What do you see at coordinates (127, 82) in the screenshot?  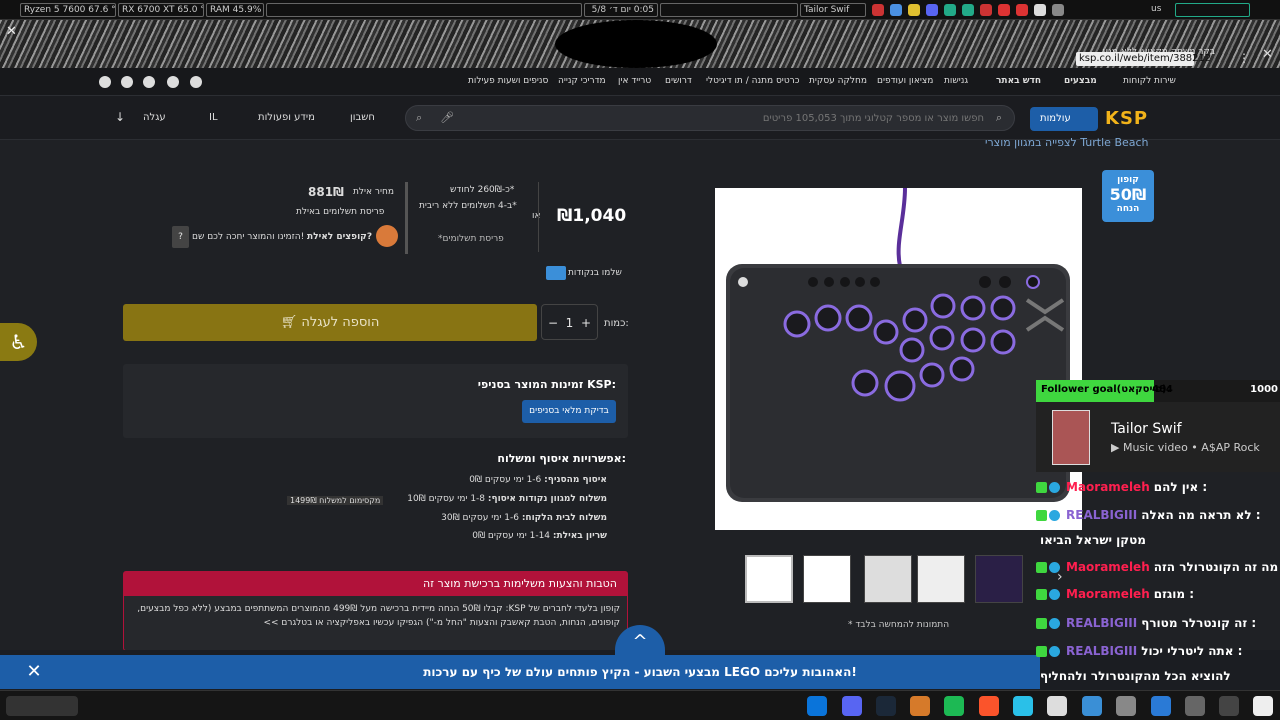 I see `tiktok-icon` at bounding box center [127, 82].